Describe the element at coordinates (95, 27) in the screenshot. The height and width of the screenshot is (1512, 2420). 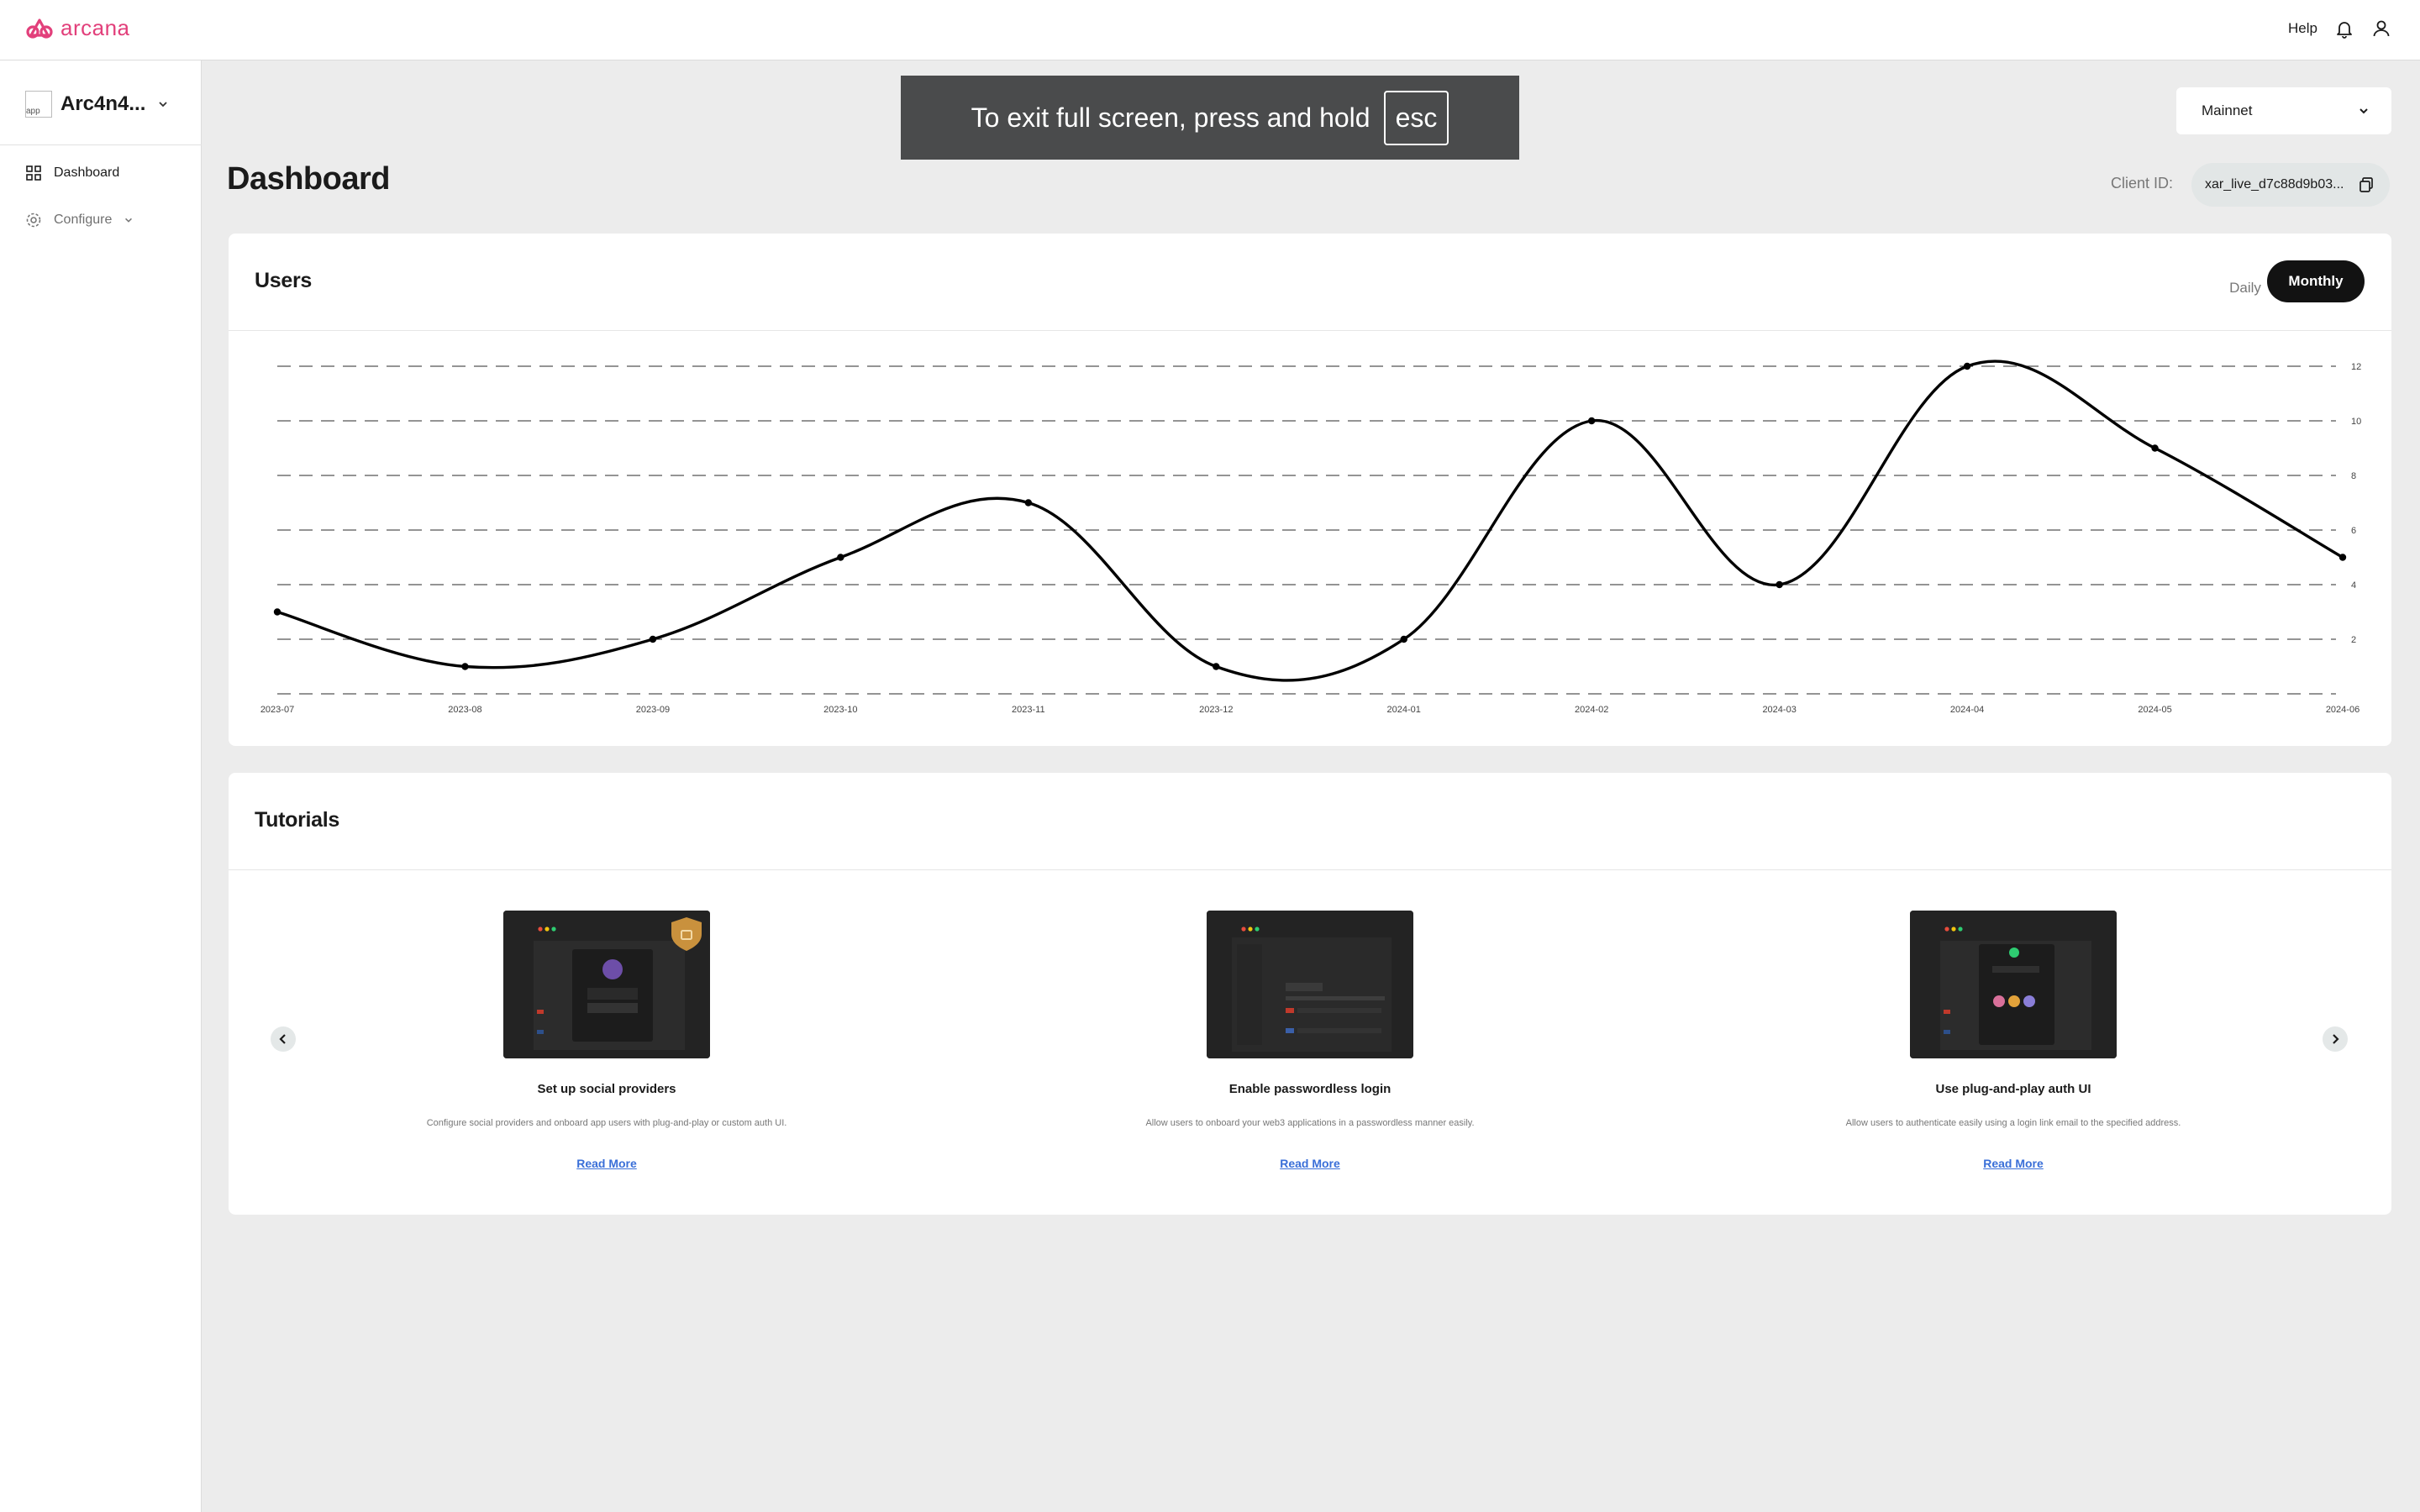
I see `brand-name: arcana` at that location.